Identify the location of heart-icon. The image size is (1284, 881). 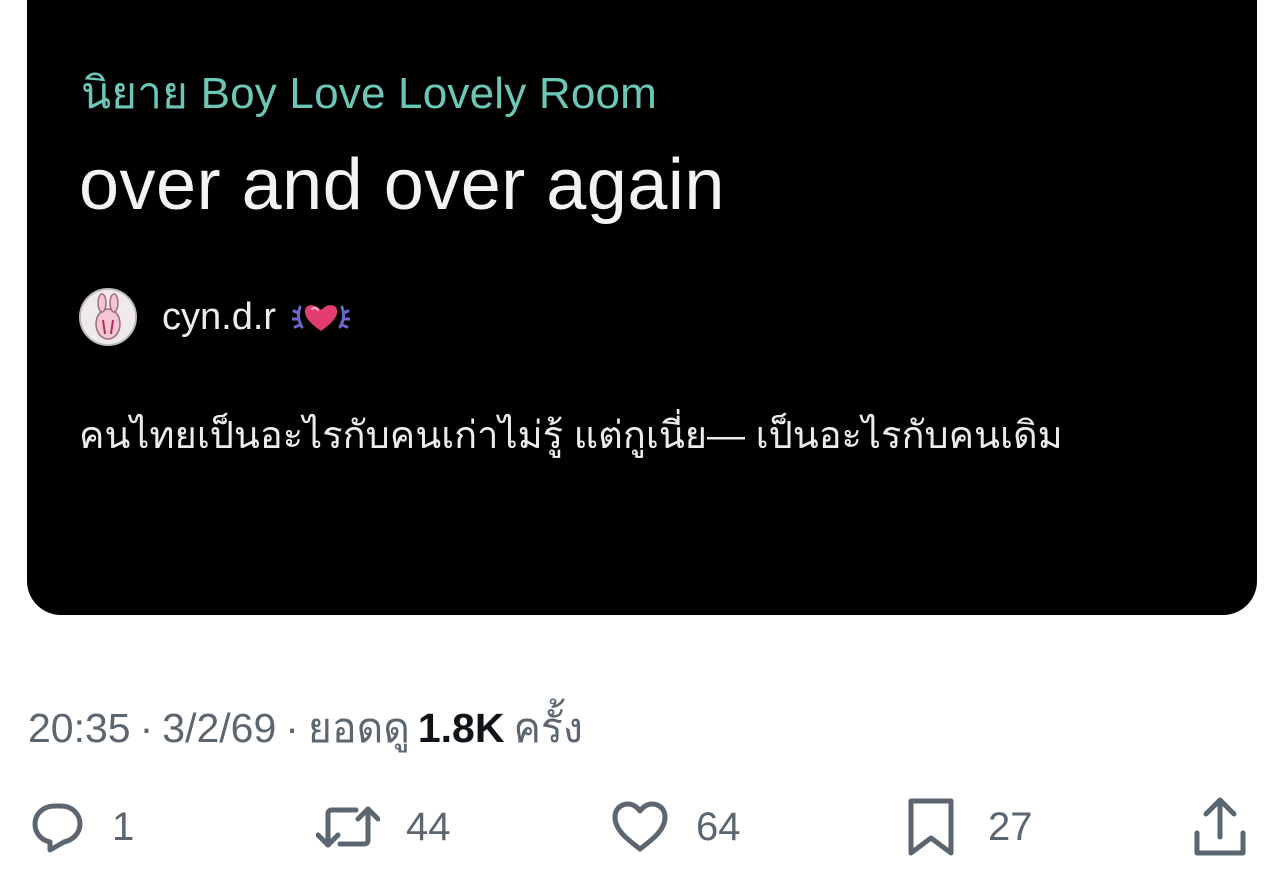
(640, 827).